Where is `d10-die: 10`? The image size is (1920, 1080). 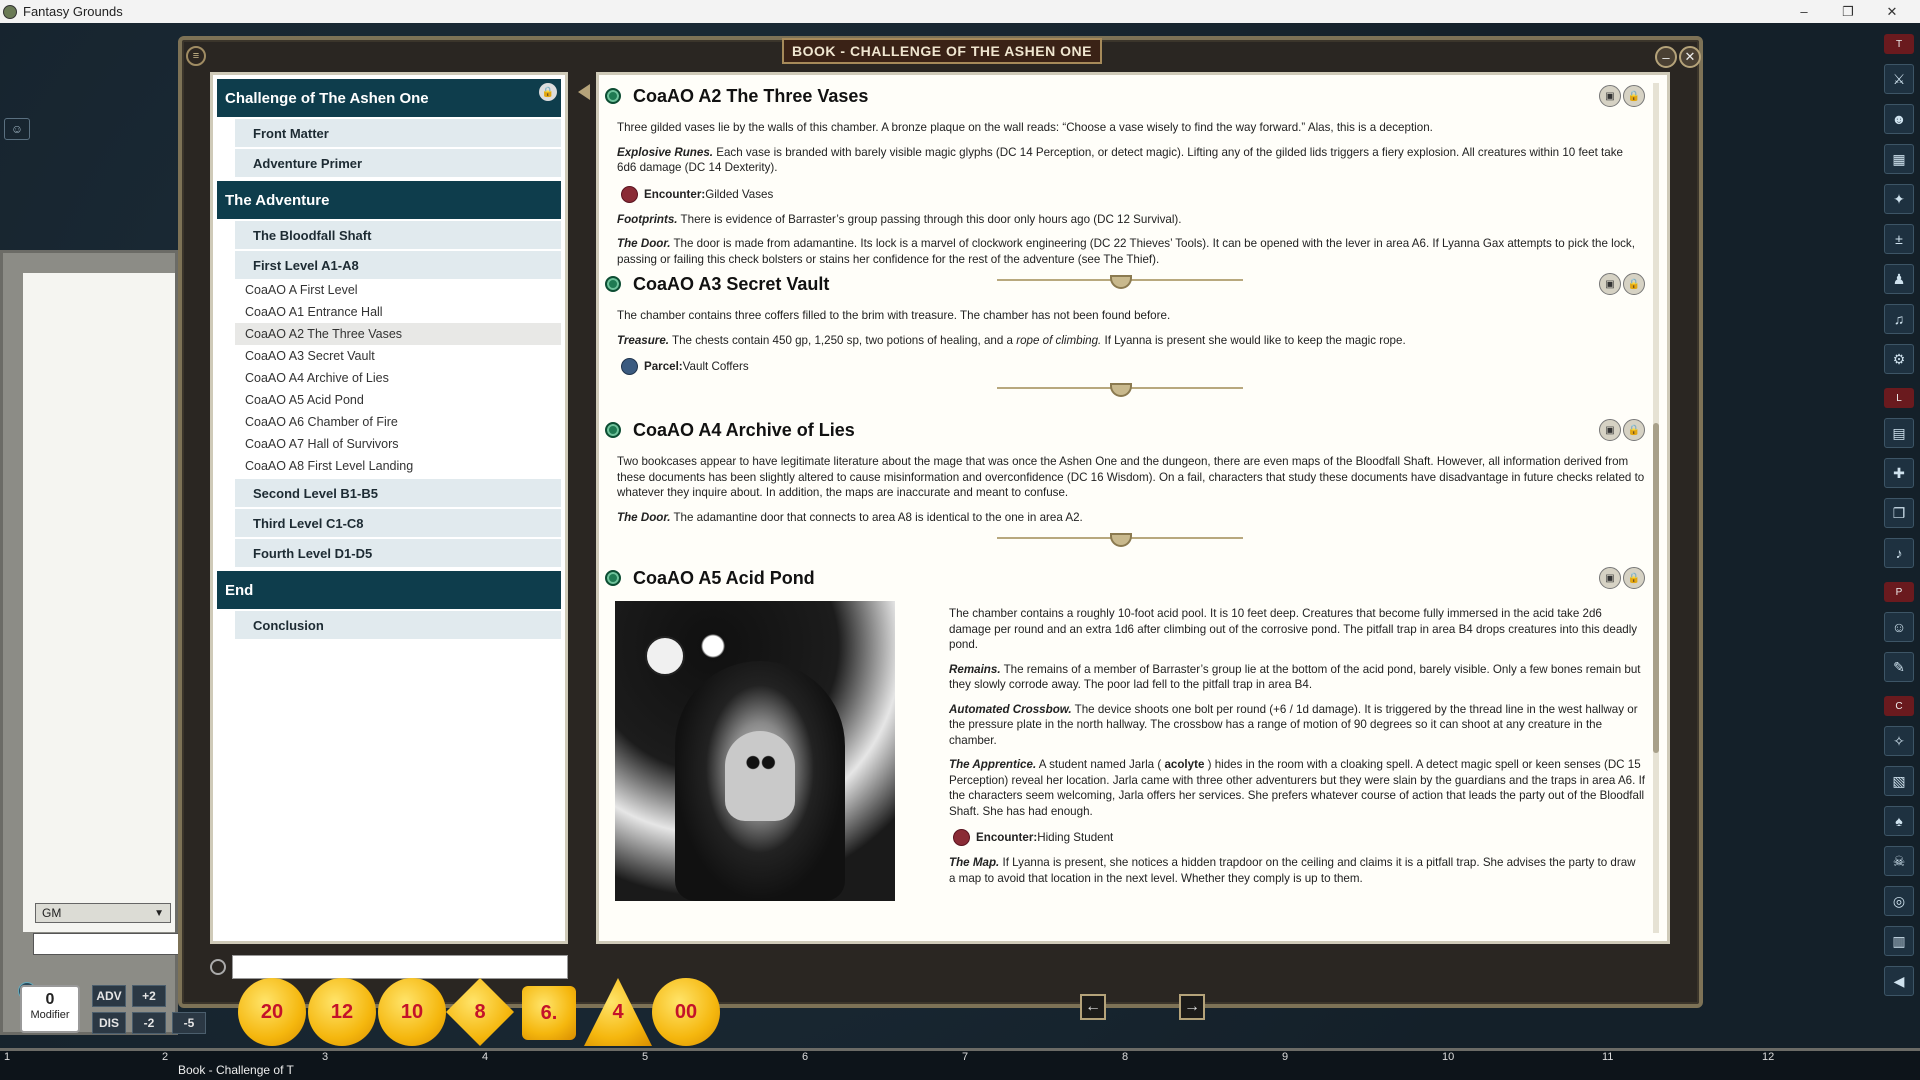
d10-die: 10 is located at coordinates (412, 1012).